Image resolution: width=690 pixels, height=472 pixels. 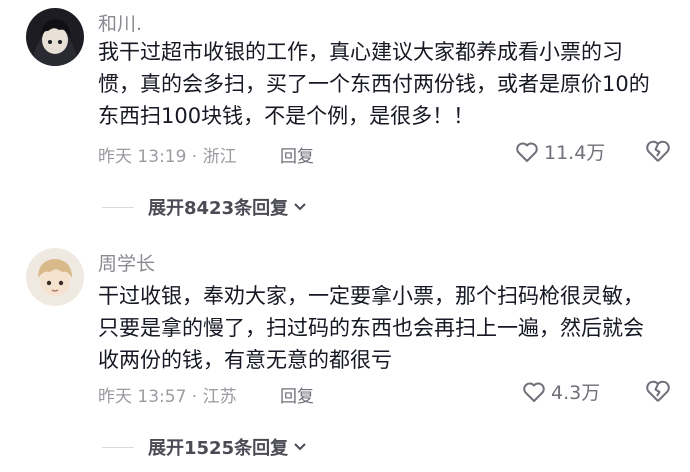 What do you see at coordinates (167, 397) in the screenshot?
I see `comment-meta: 昨天 13:57 · 江苏` at bounding box center [167, 397].